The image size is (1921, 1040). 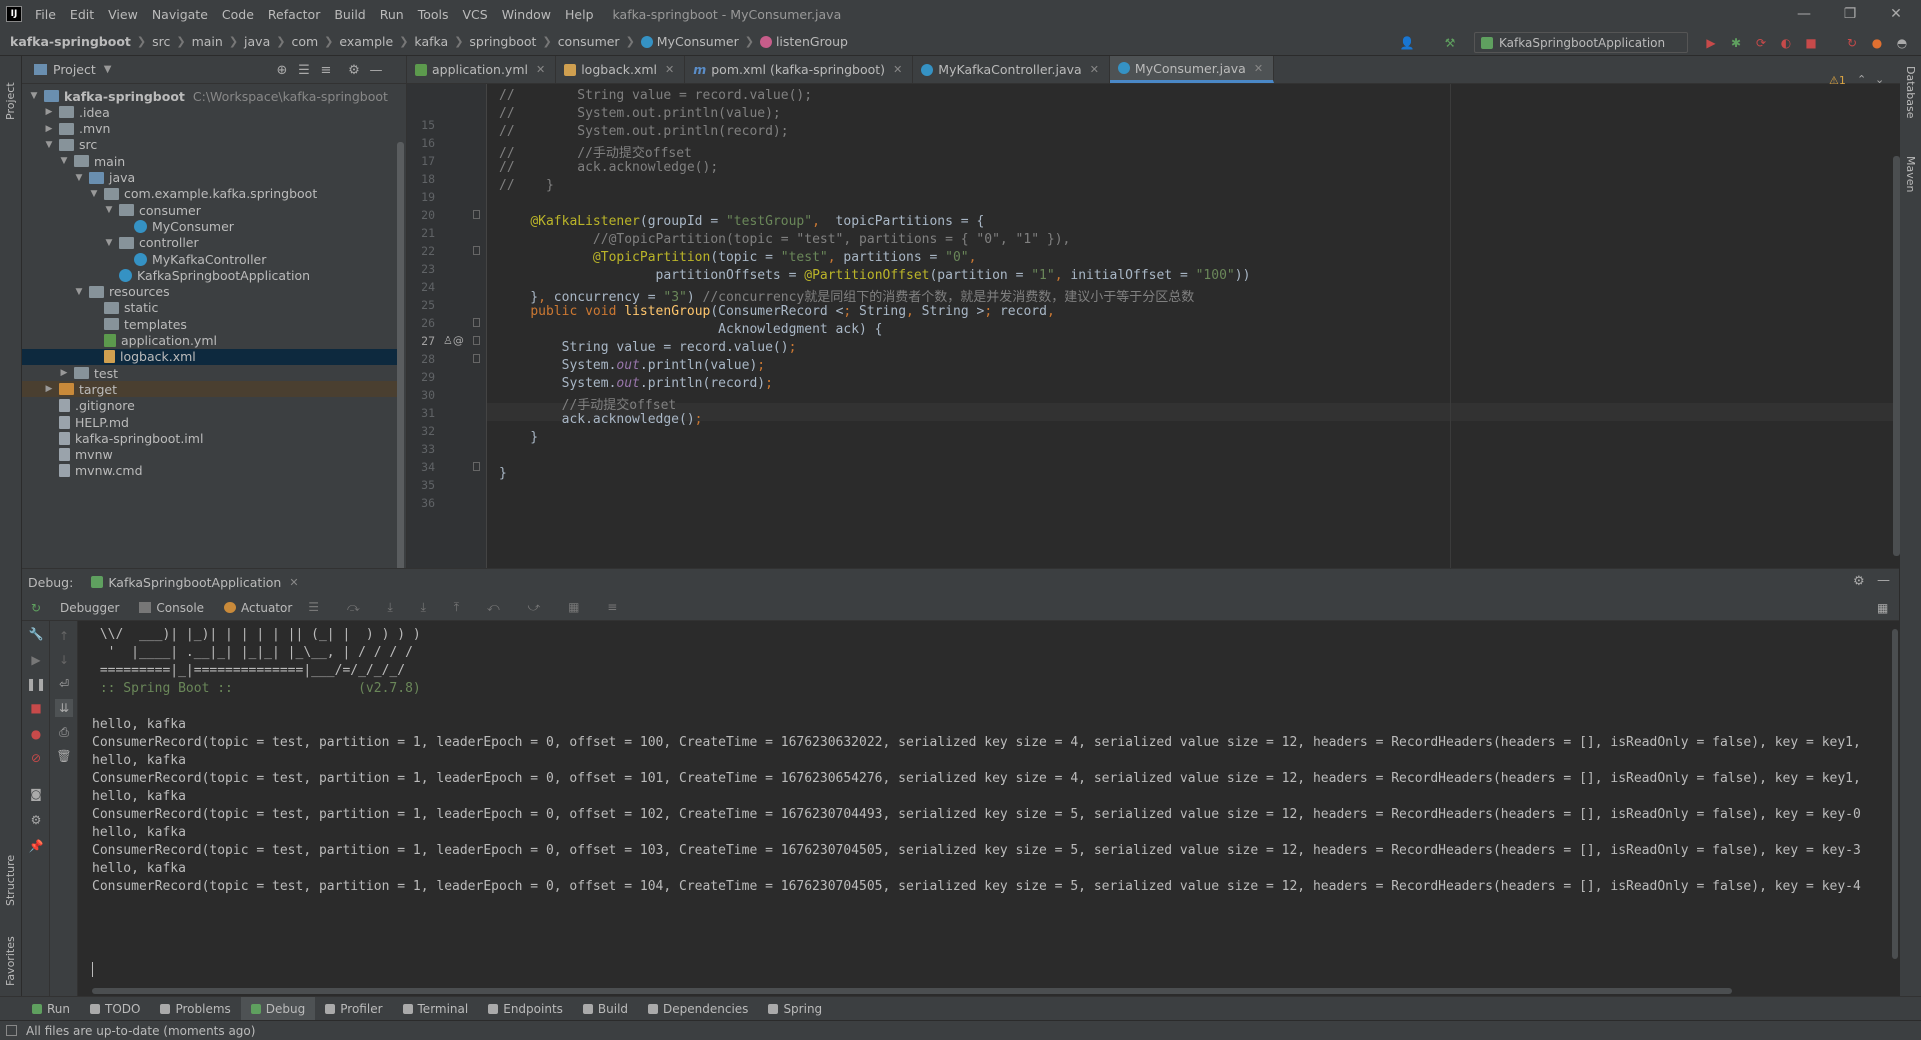 What do you see at coordinates (64, 636) in the screenshot?
I see `arrow-up-icon: ↑` at bounding box center [64, 636].